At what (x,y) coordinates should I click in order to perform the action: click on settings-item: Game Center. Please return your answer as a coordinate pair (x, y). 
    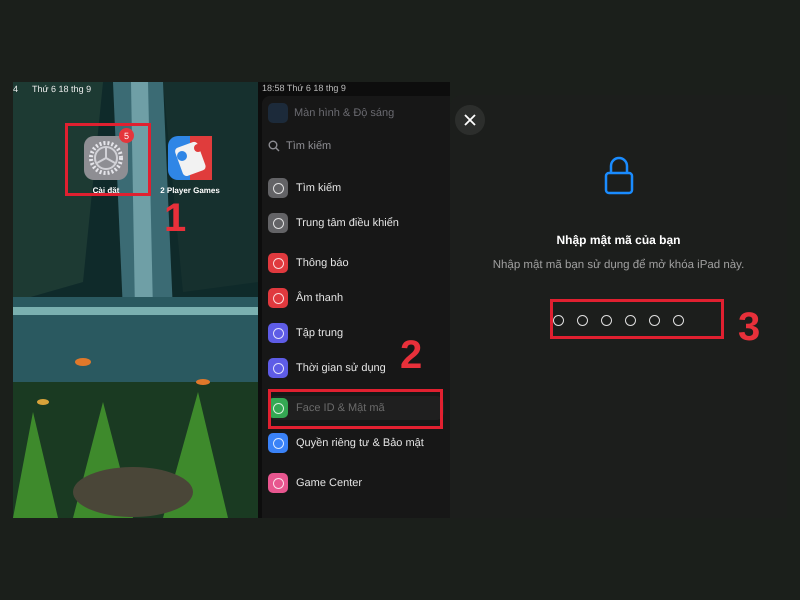
    Looking at the image, I should click on (317, 483).